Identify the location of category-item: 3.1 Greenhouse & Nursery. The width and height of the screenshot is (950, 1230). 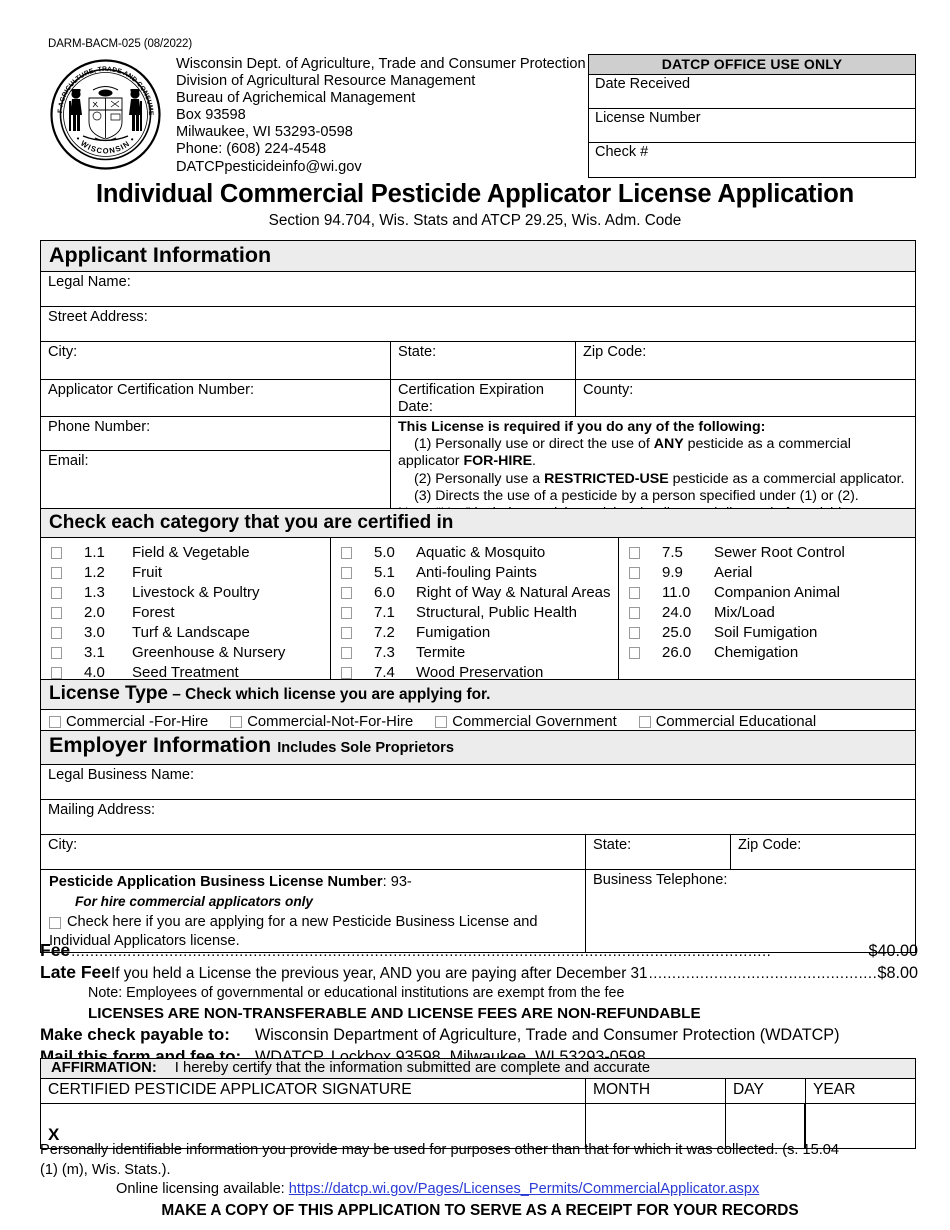
(185, 653).